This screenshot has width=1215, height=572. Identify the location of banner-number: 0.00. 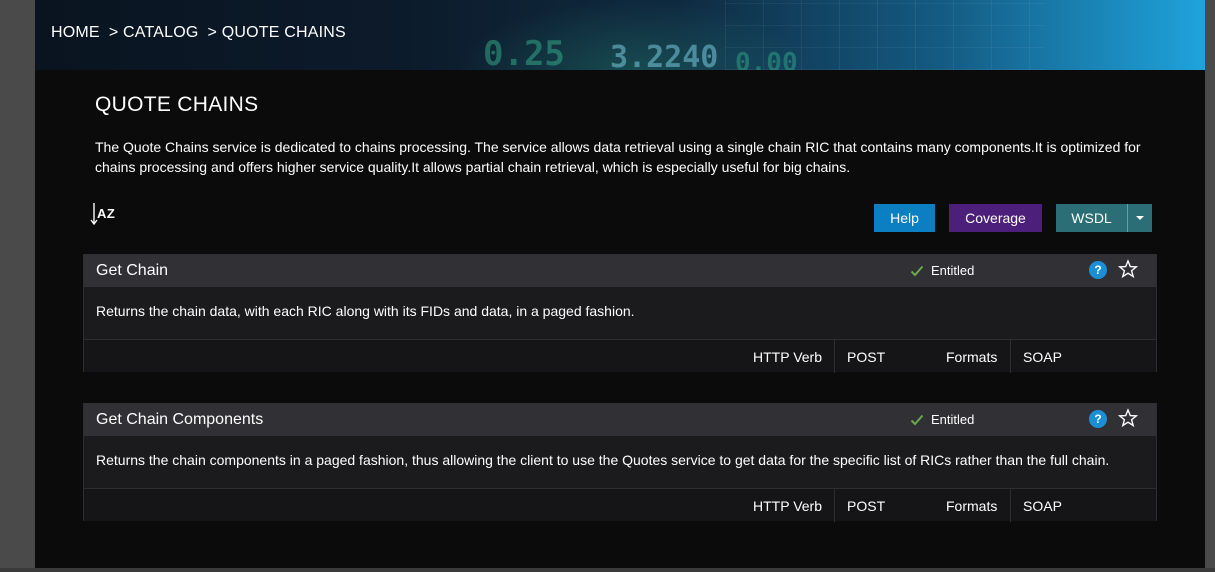
(766, 59).